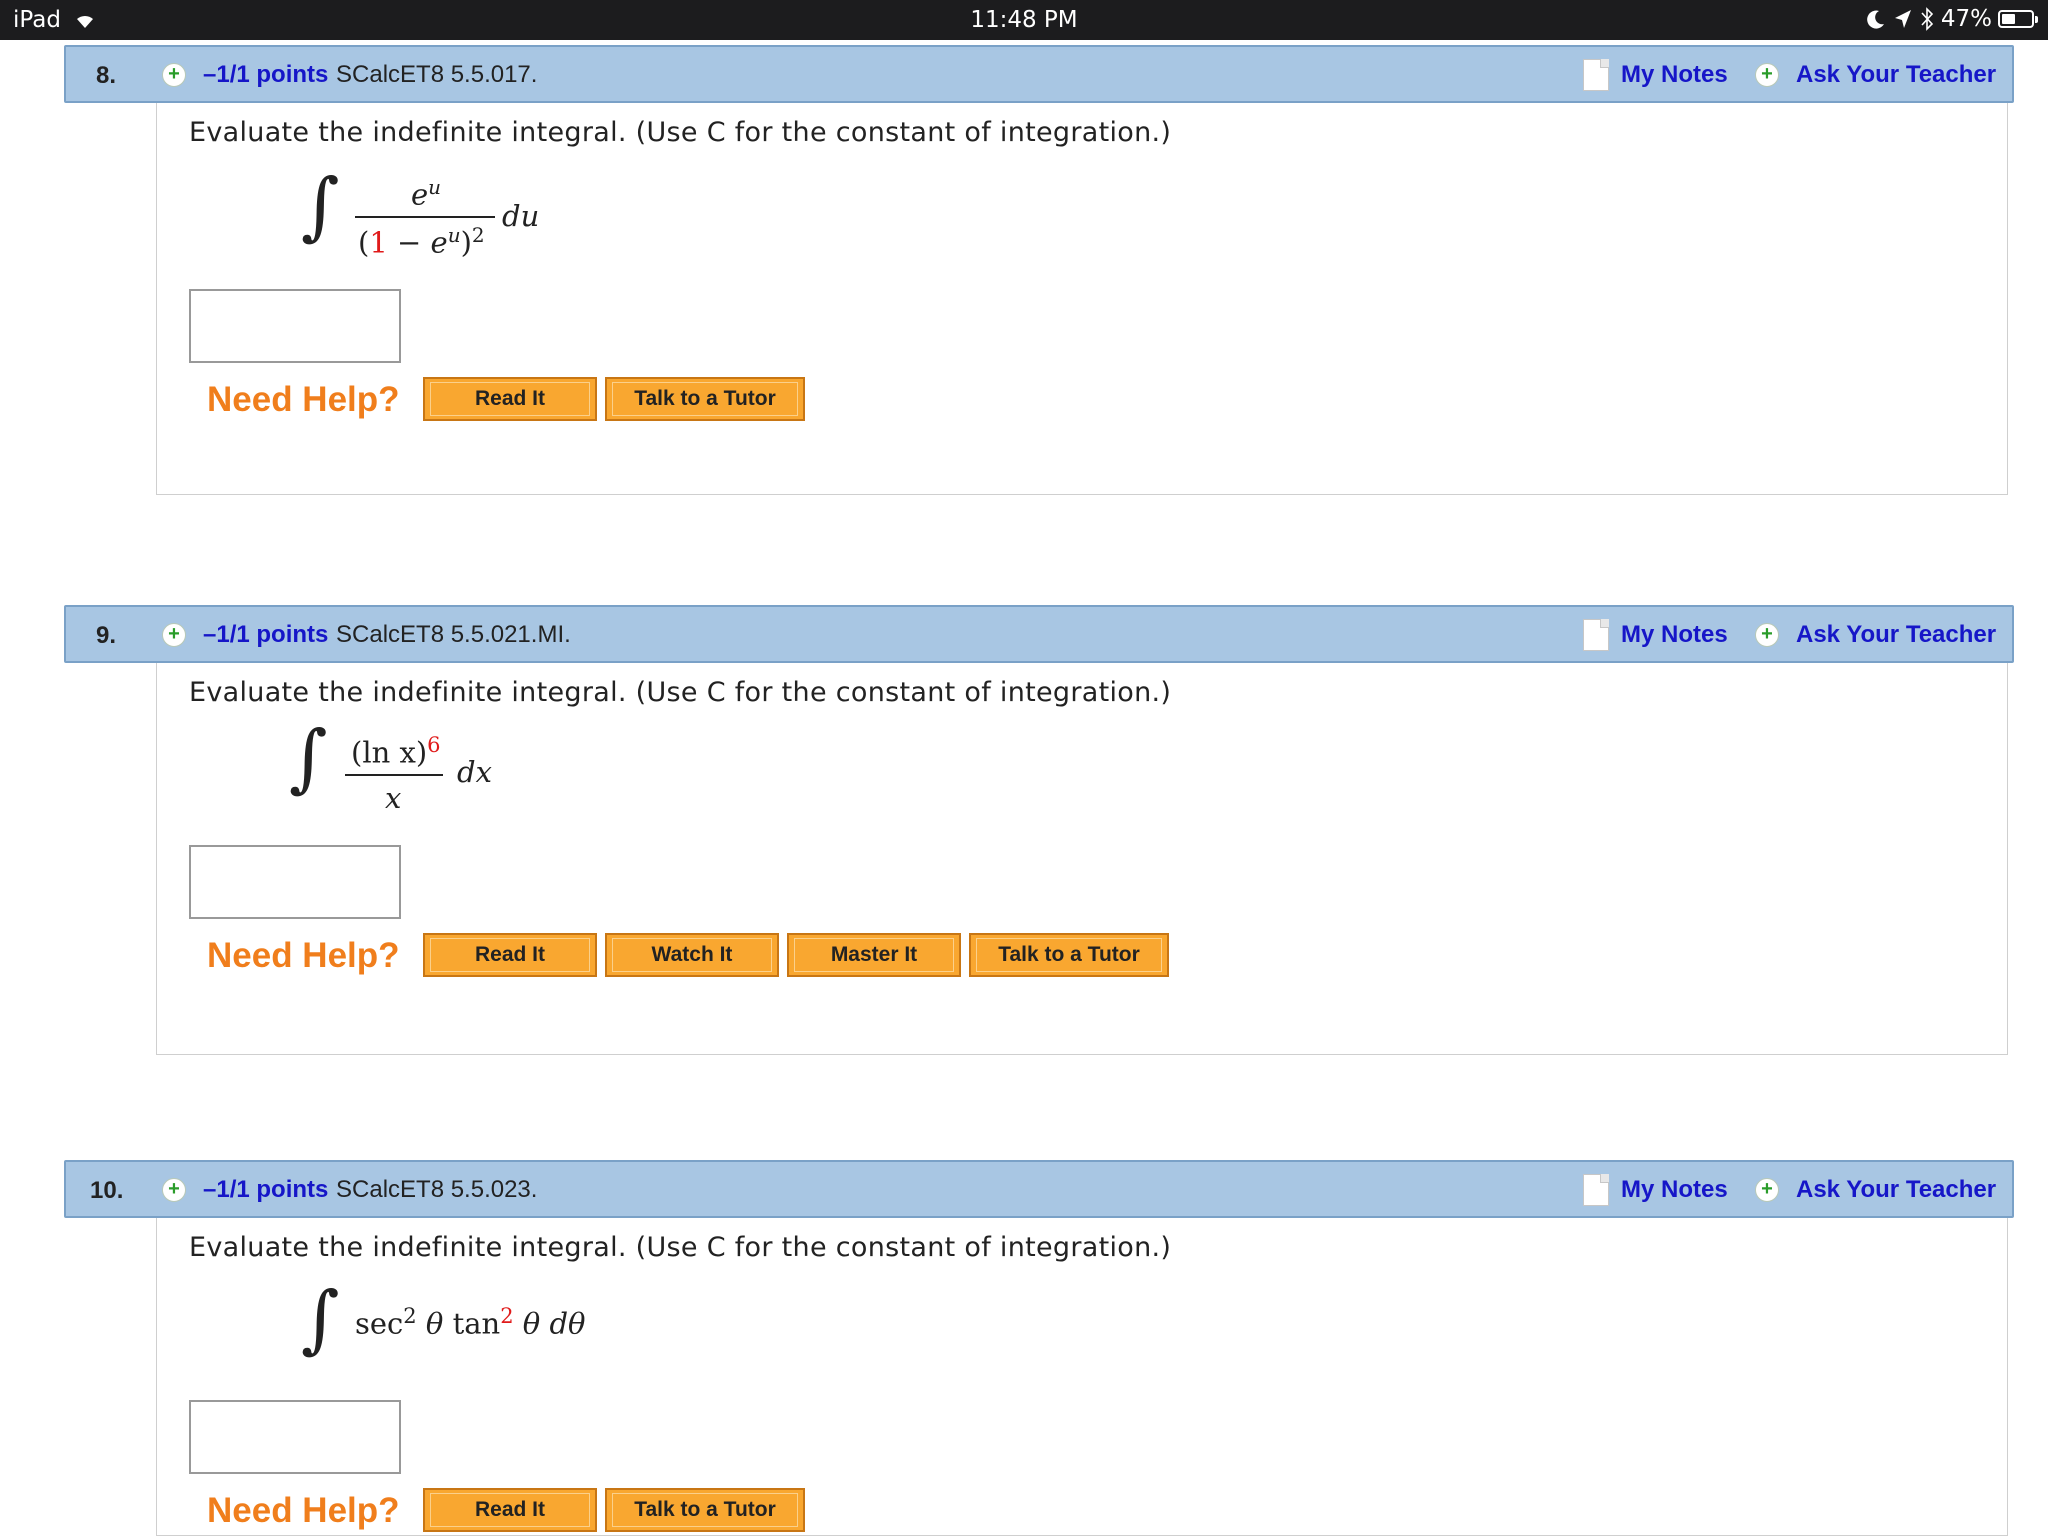 The width and height of the screenshot is (2048, 1536). What do you see at coordinates (1902, 19) in the screenshot?
I see `location-arrow-icon` at bounding box center [1902, 19].